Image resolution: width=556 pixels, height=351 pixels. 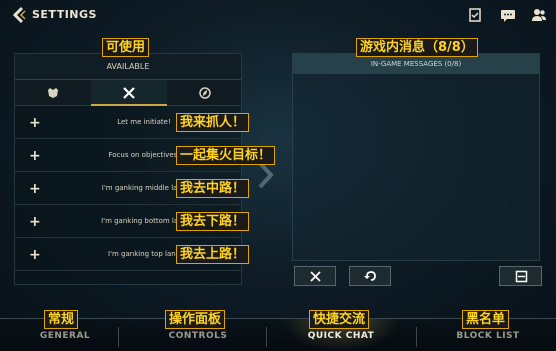 I want to click on messages-header: IN-GAME MESSAGES (0/8), so click(x=416, y=64).